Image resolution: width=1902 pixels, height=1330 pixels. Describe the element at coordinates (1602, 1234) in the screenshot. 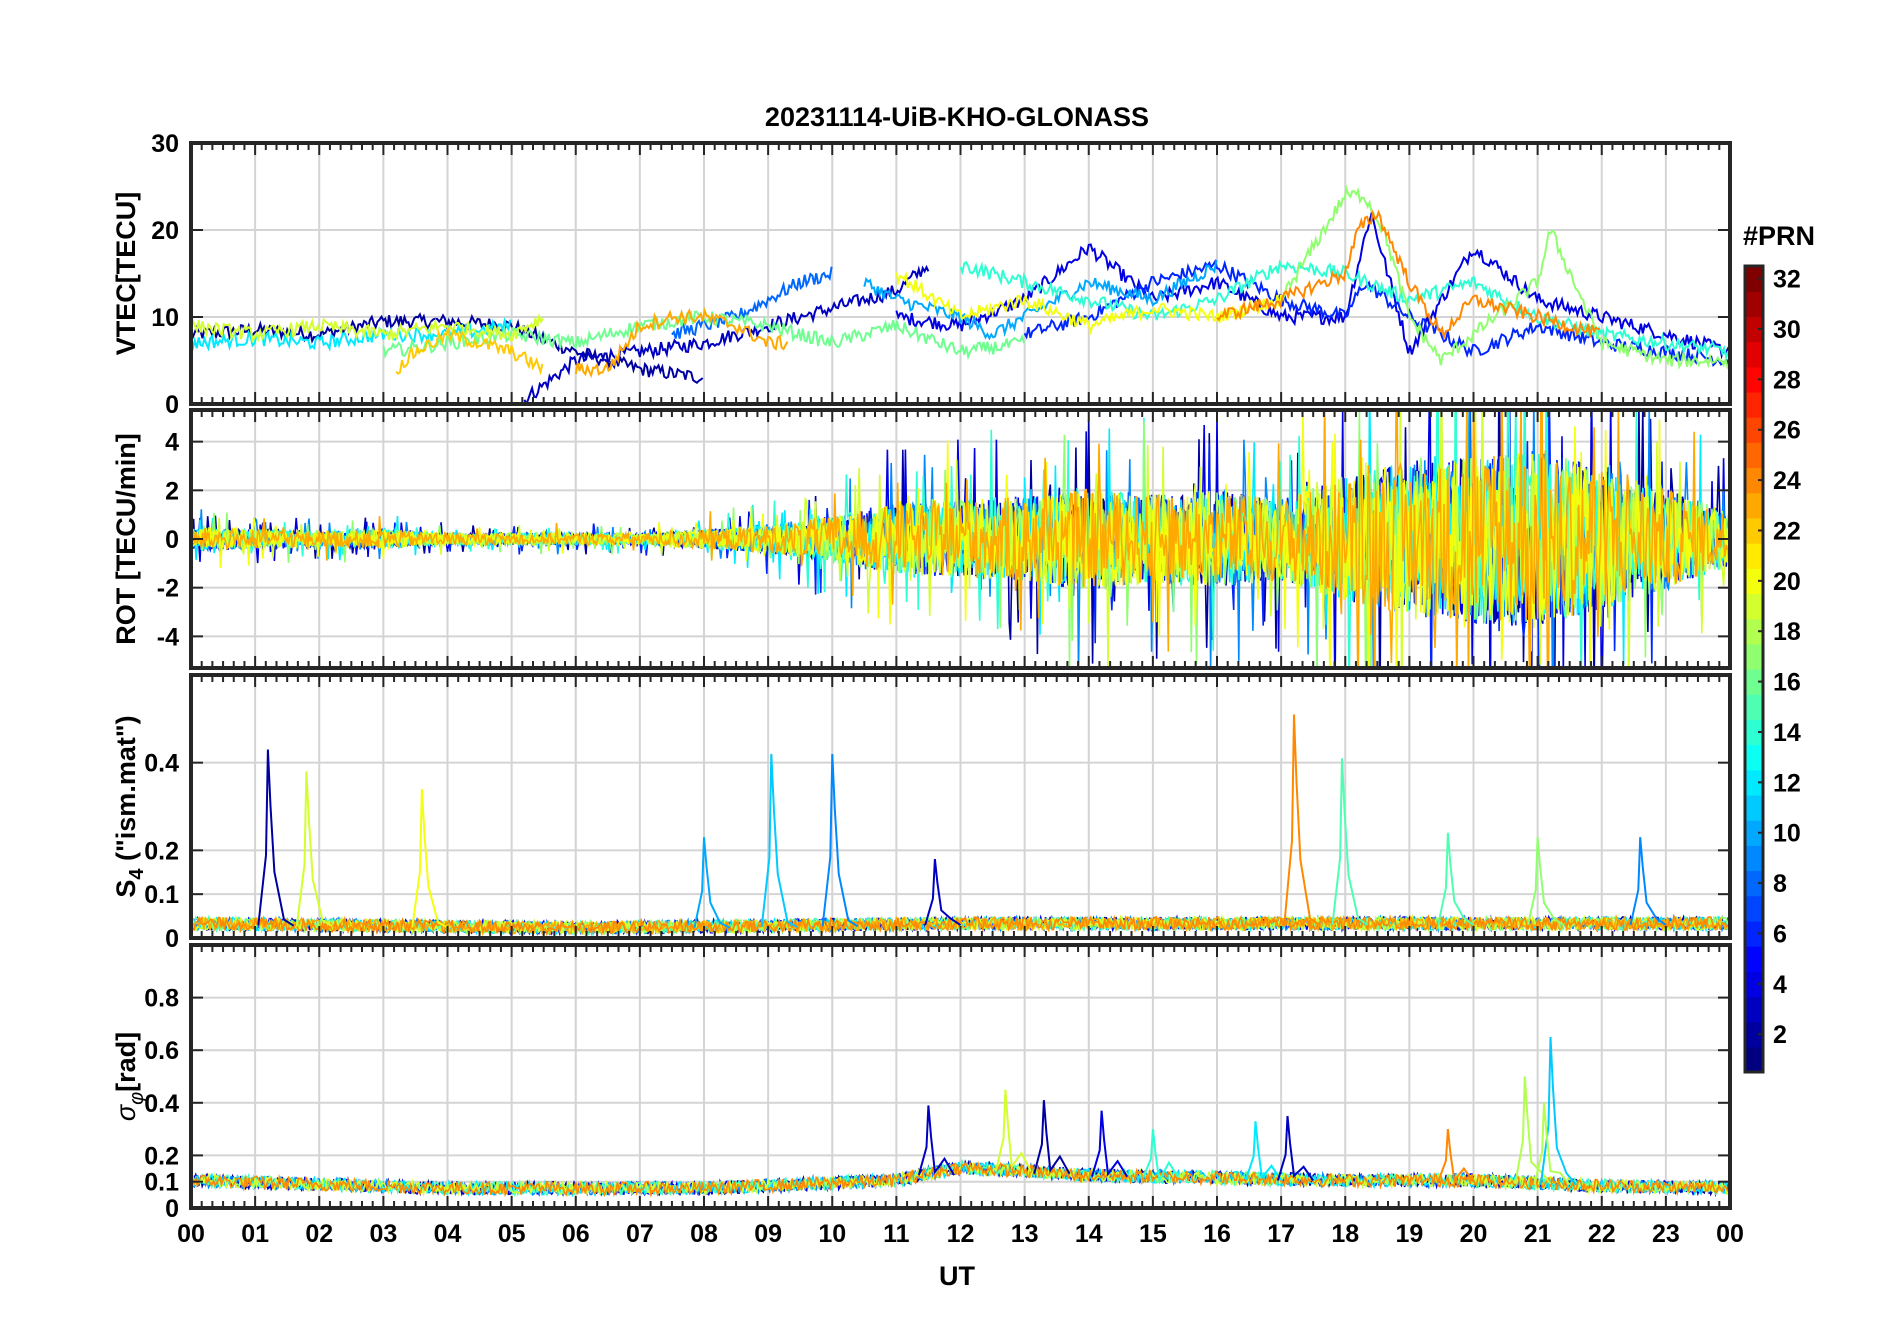

I see `x-tick-label: 22` at that location.